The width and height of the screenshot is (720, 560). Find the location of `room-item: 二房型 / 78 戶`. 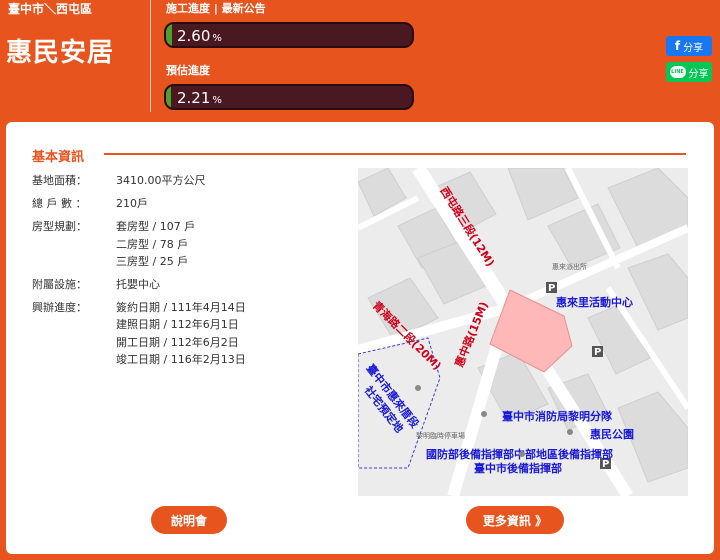

room-item: 二房型 / 78 戶 is located at coordinates (152, 244).